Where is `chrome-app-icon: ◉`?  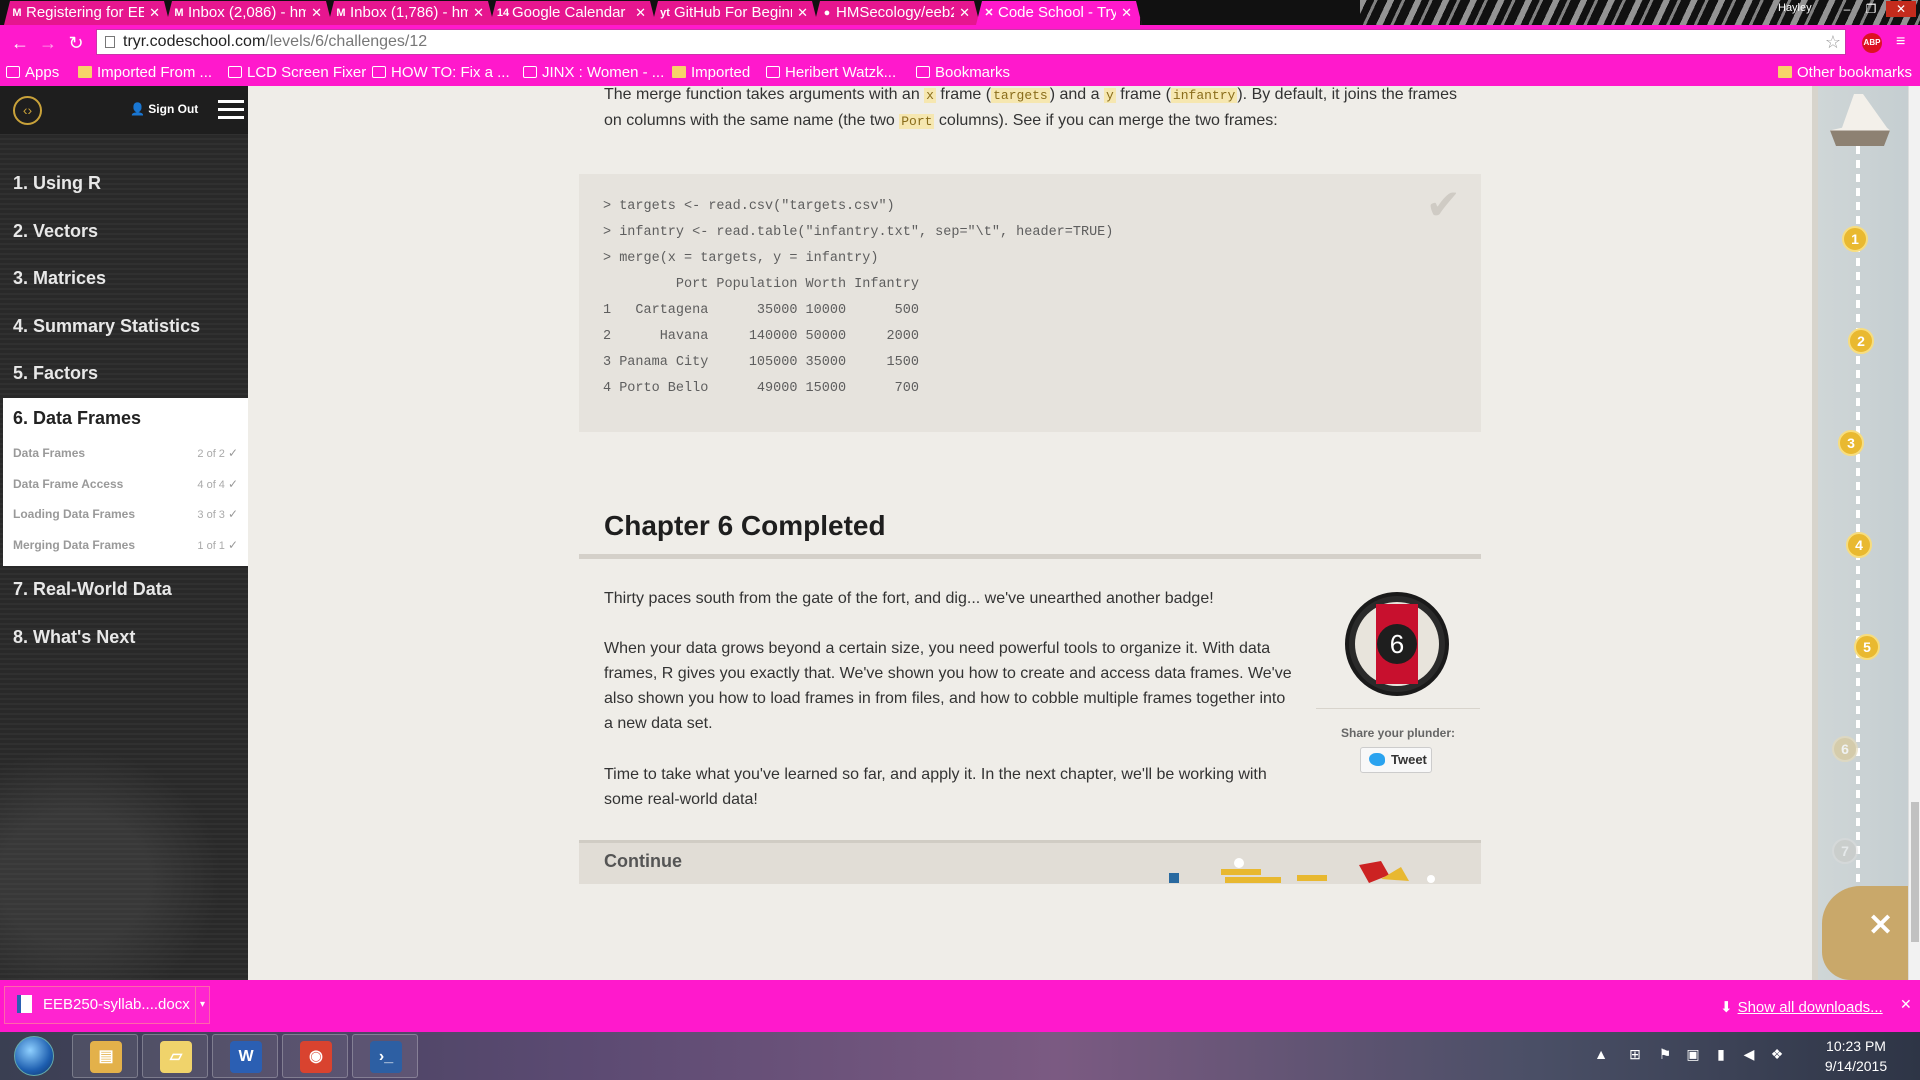
chrome-app-icon: ◉ is located at coordinates (316, 1057).